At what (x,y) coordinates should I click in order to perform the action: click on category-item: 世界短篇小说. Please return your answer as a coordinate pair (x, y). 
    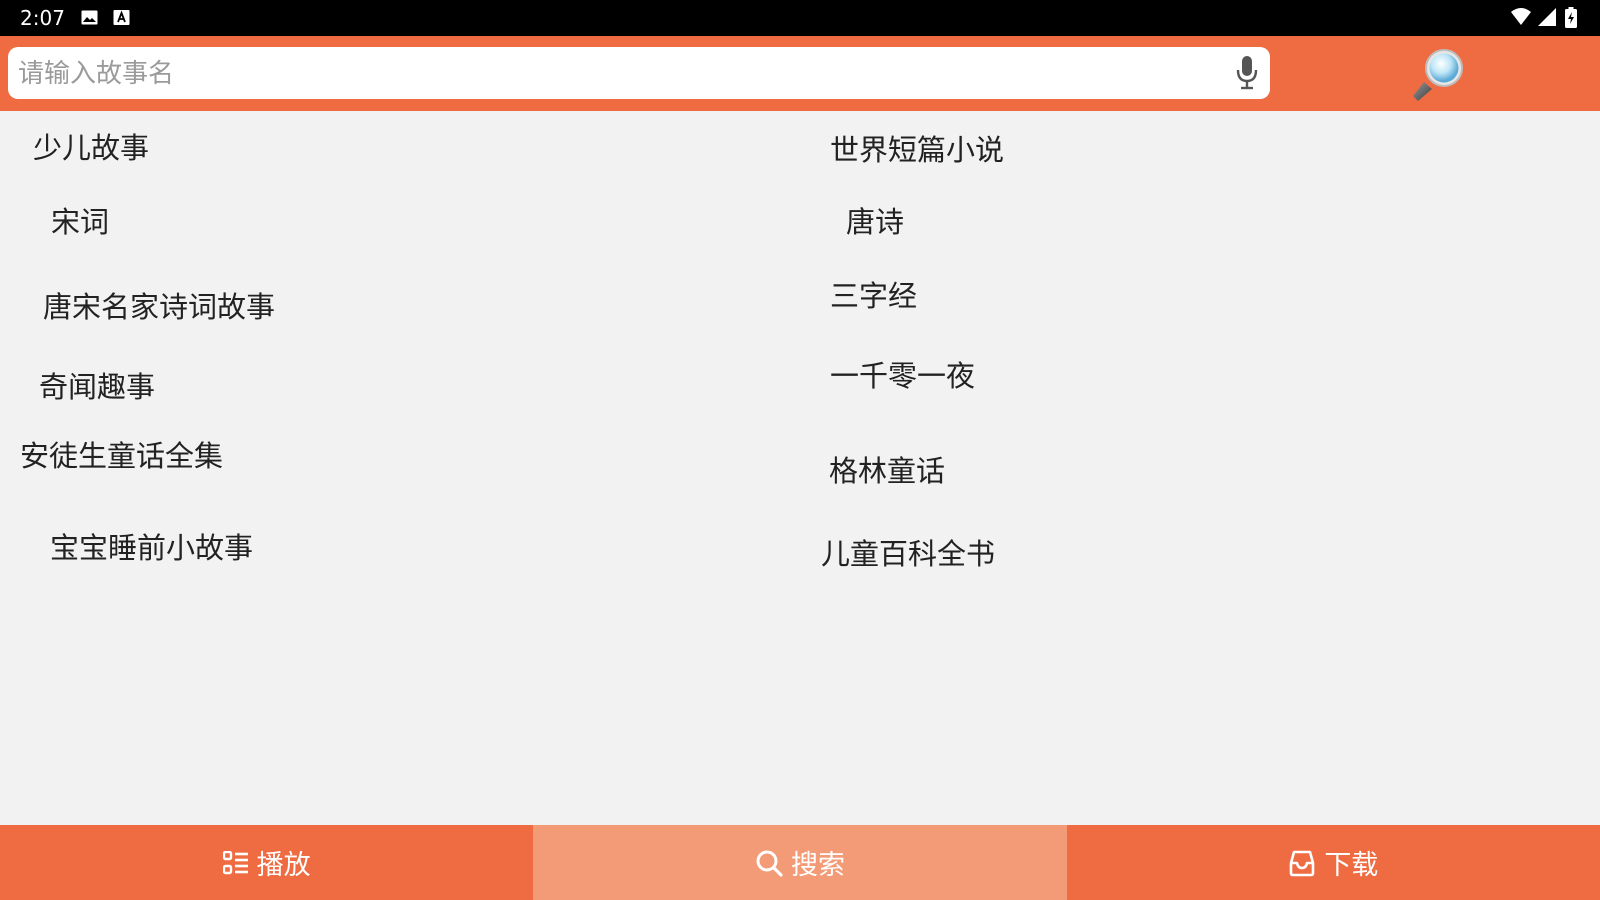
    Looking at the image, I should click on (917, 150).